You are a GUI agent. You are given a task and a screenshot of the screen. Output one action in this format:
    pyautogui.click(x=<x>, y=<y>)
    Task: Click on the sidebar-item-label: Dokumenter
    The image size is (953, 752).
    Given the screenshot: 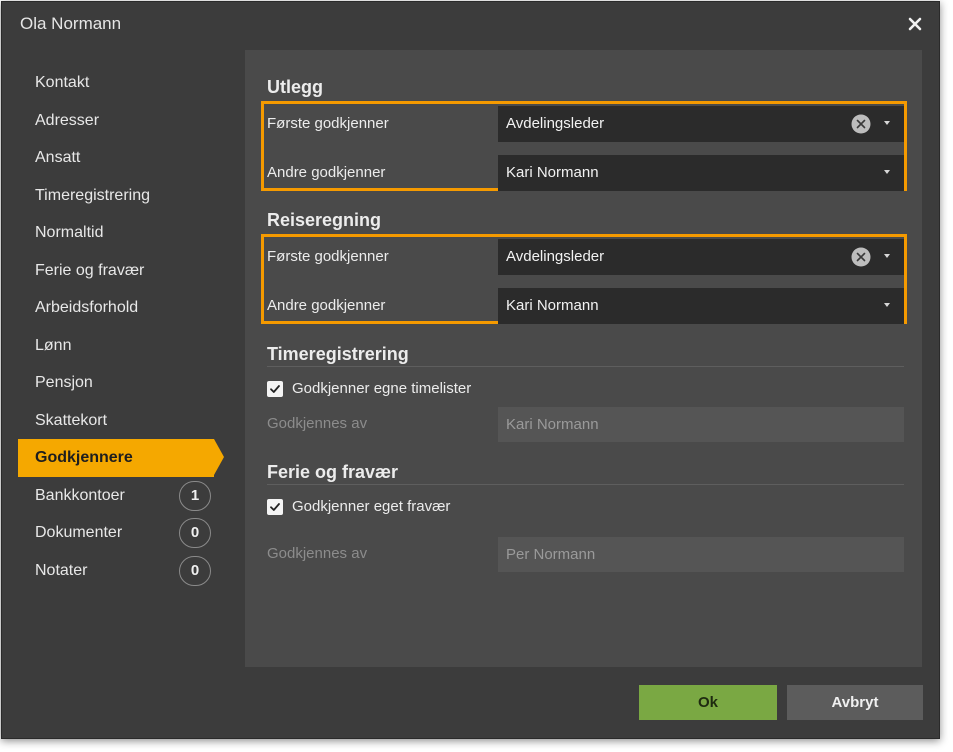 What is the action you would take?
    pyautogui.click(x=79, y=532)
    